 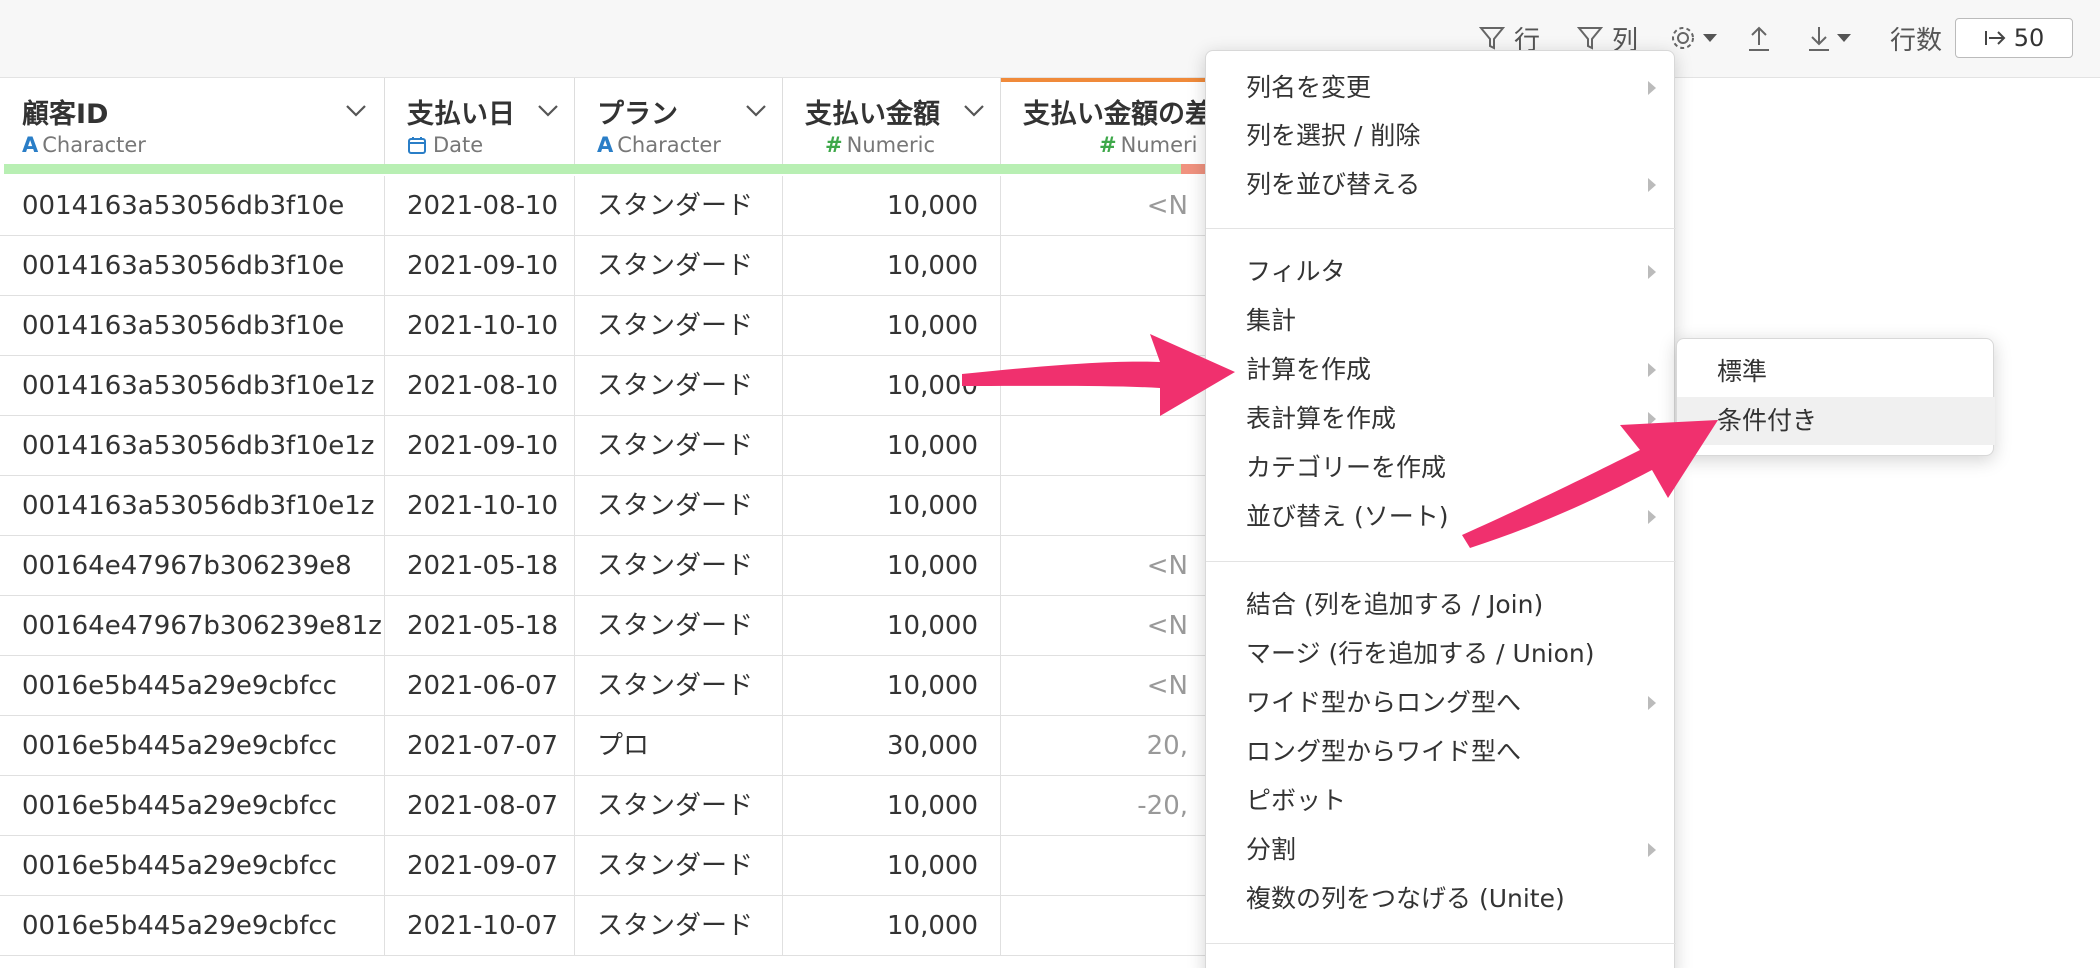 I want to click on menu-item-union: マージ (行を追加する / Union), so click(x=1441, y=654).